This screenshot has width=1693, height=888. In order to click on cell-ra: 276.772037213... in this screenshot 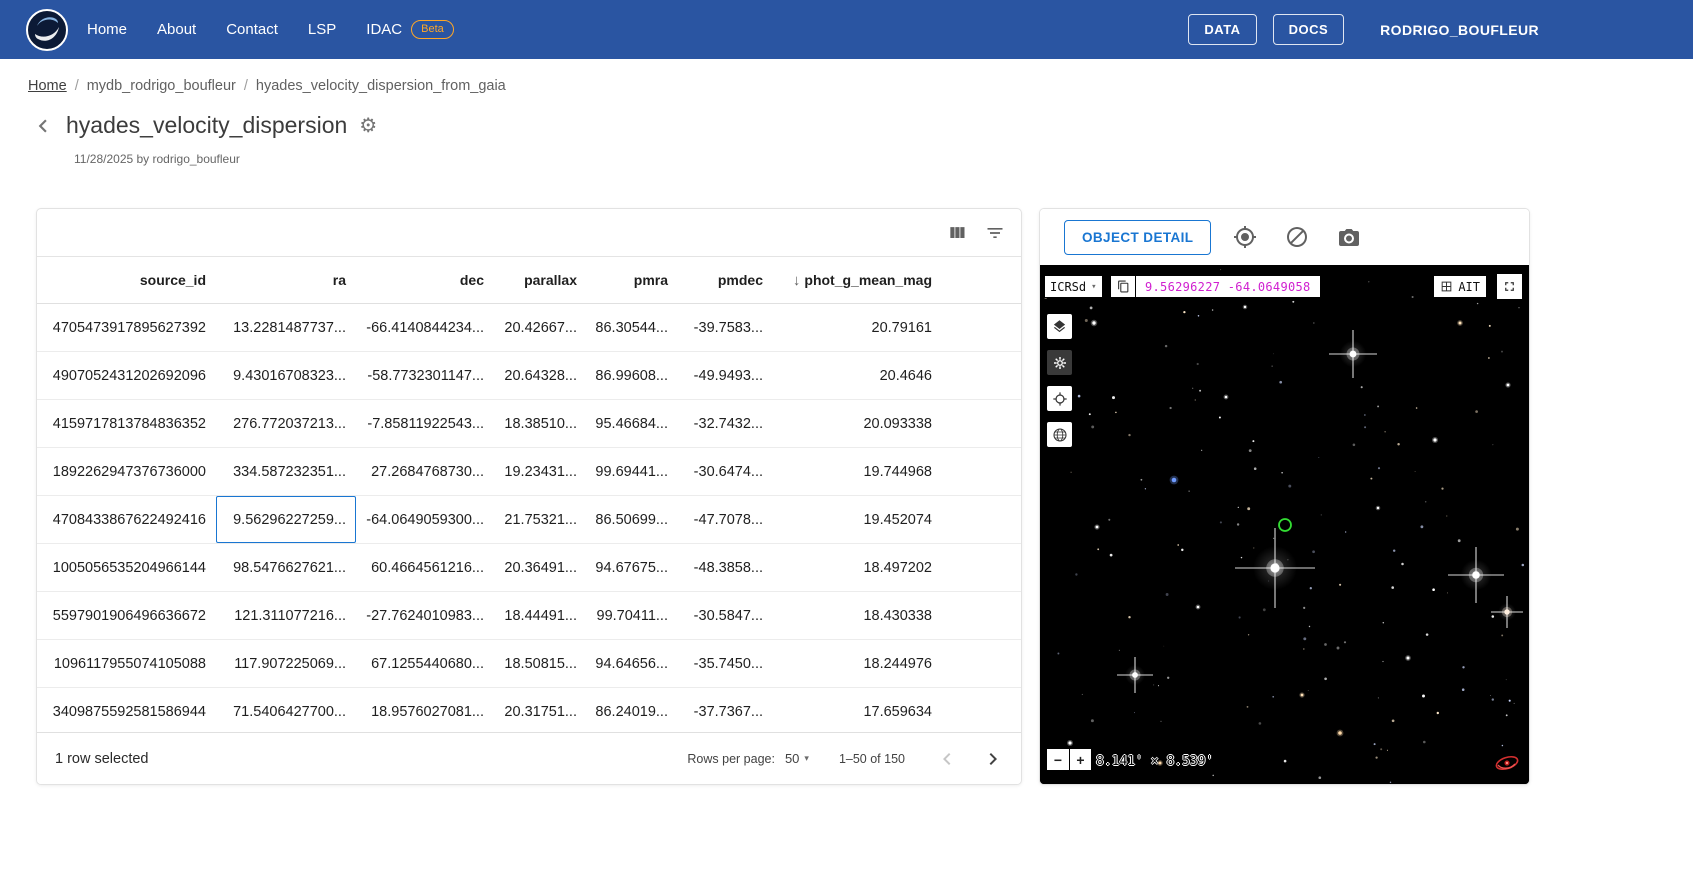, I will do `click(286, 423)`.